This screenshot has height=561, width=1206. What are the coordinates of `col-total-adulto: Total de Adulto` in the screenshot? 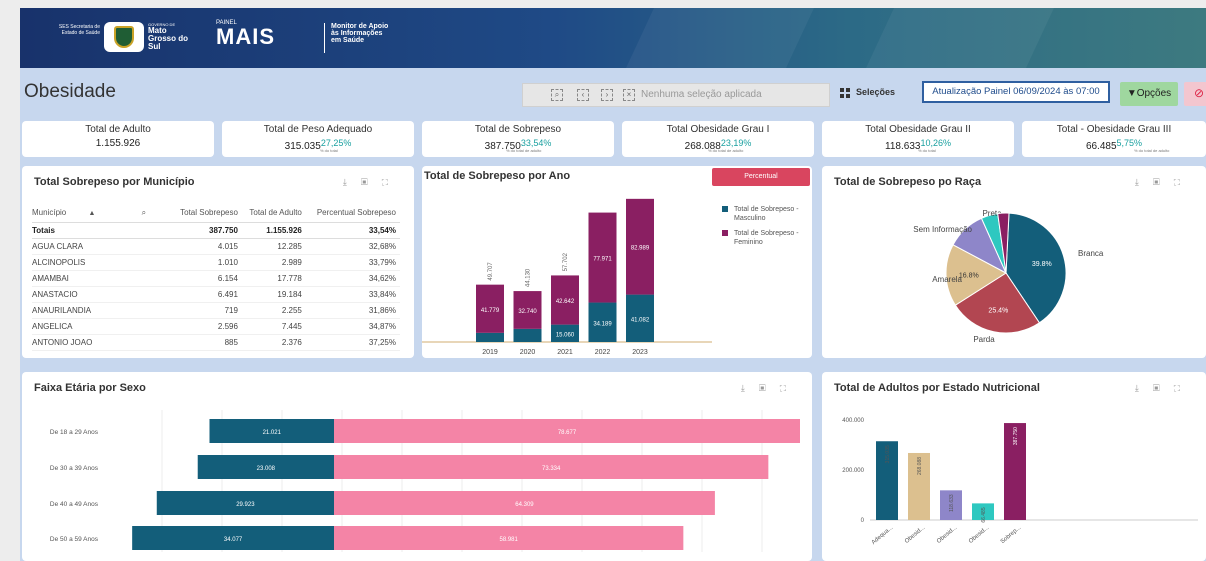 It's located at (273, 213).